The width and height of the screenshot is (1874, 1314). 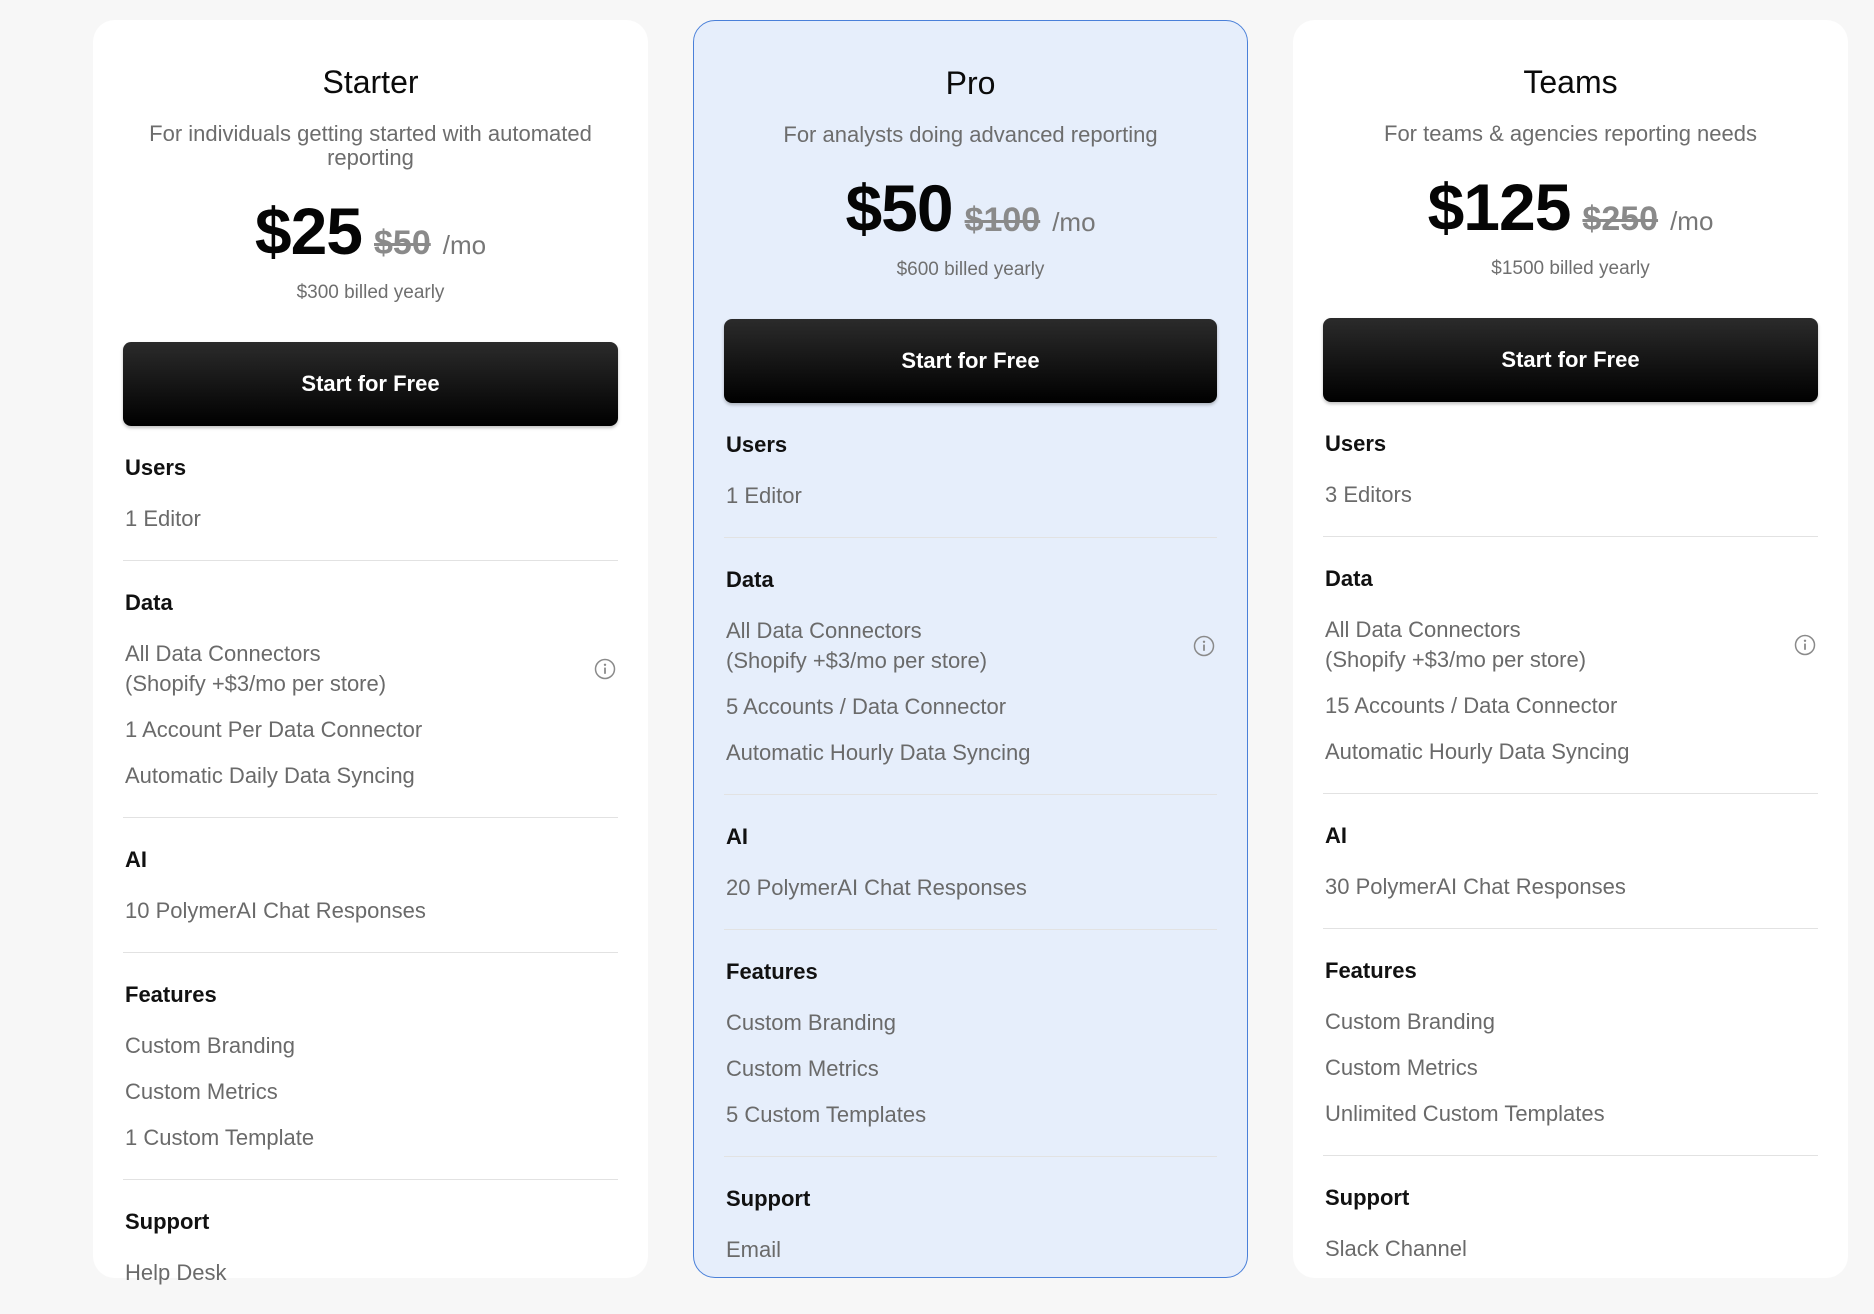 What do you see at coordinates (176, 1272) in the screenshot?
I see `feature-text: Help Desk` at bounding box center [176, 1272].